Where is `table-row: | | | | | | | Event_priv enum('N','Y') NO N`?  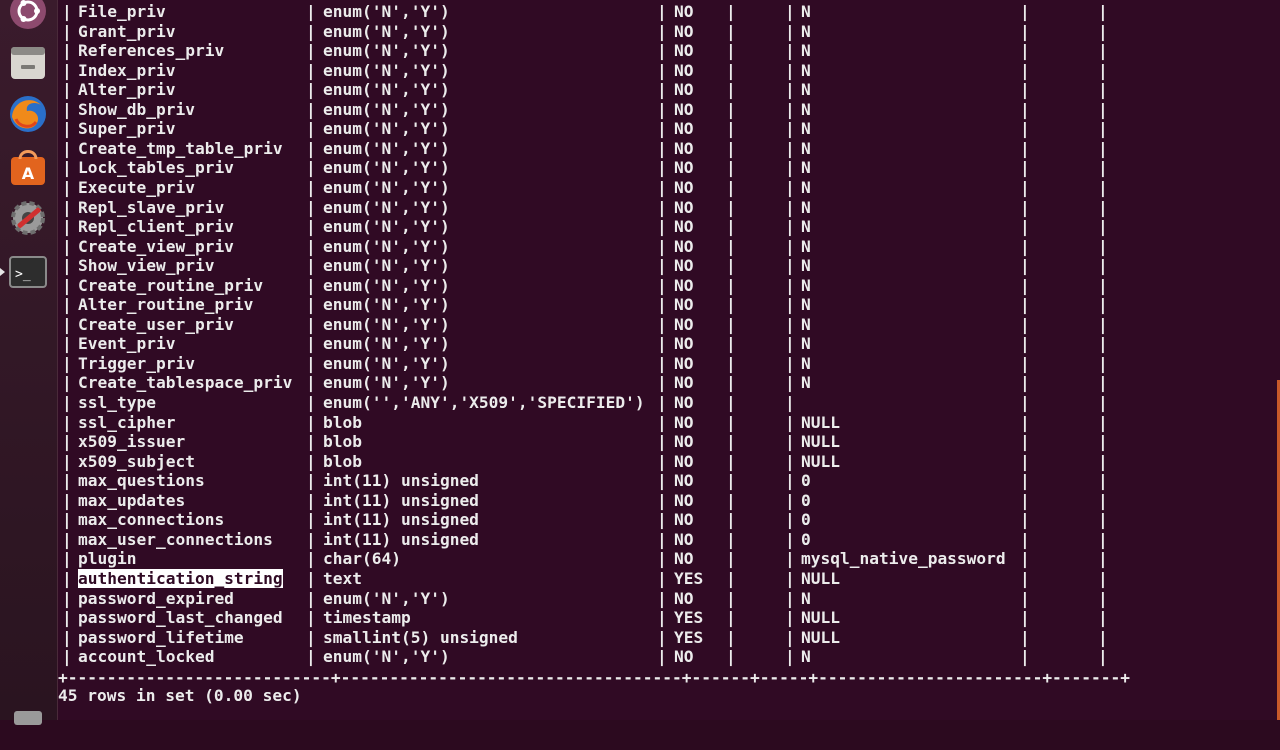 table-row: | | | | | | | Event_priv enum('N','Y') NO N is located at coordinates (608, 343).